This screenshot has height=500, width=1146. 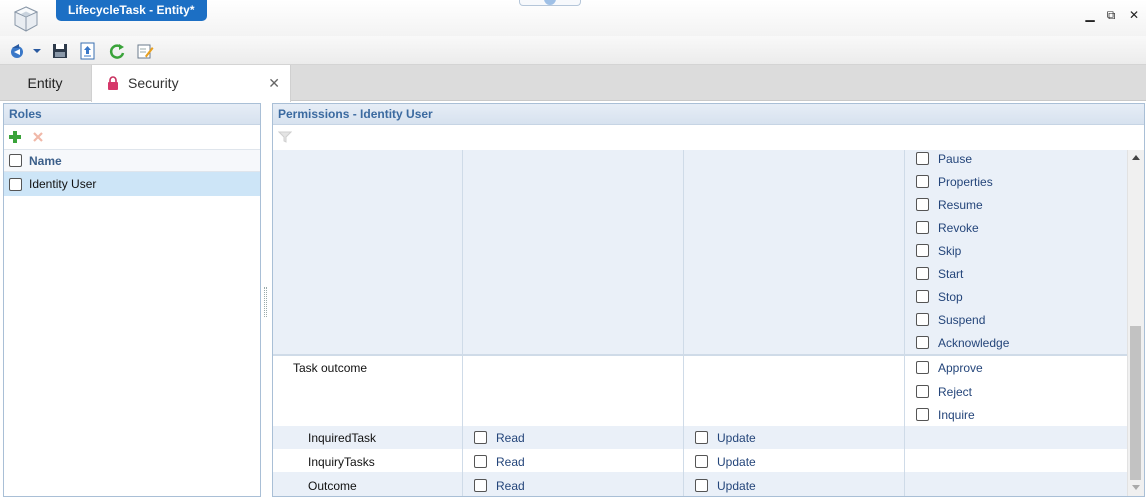 What do you see at coordinates (573, 18) in the screenshot?
I see `title-bar: LifecycleTask - Entity* ▁ ⧉ ✕` at bounding box center [573, 18].